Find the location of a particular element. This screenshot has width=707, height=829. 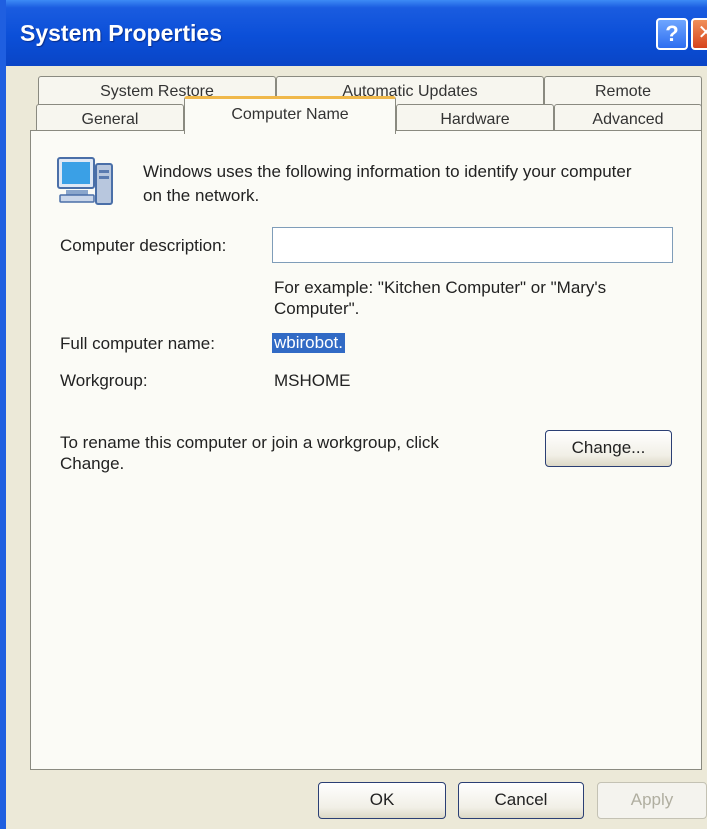

computer-description-label: Computer description: is located at coordinates (143, 245).